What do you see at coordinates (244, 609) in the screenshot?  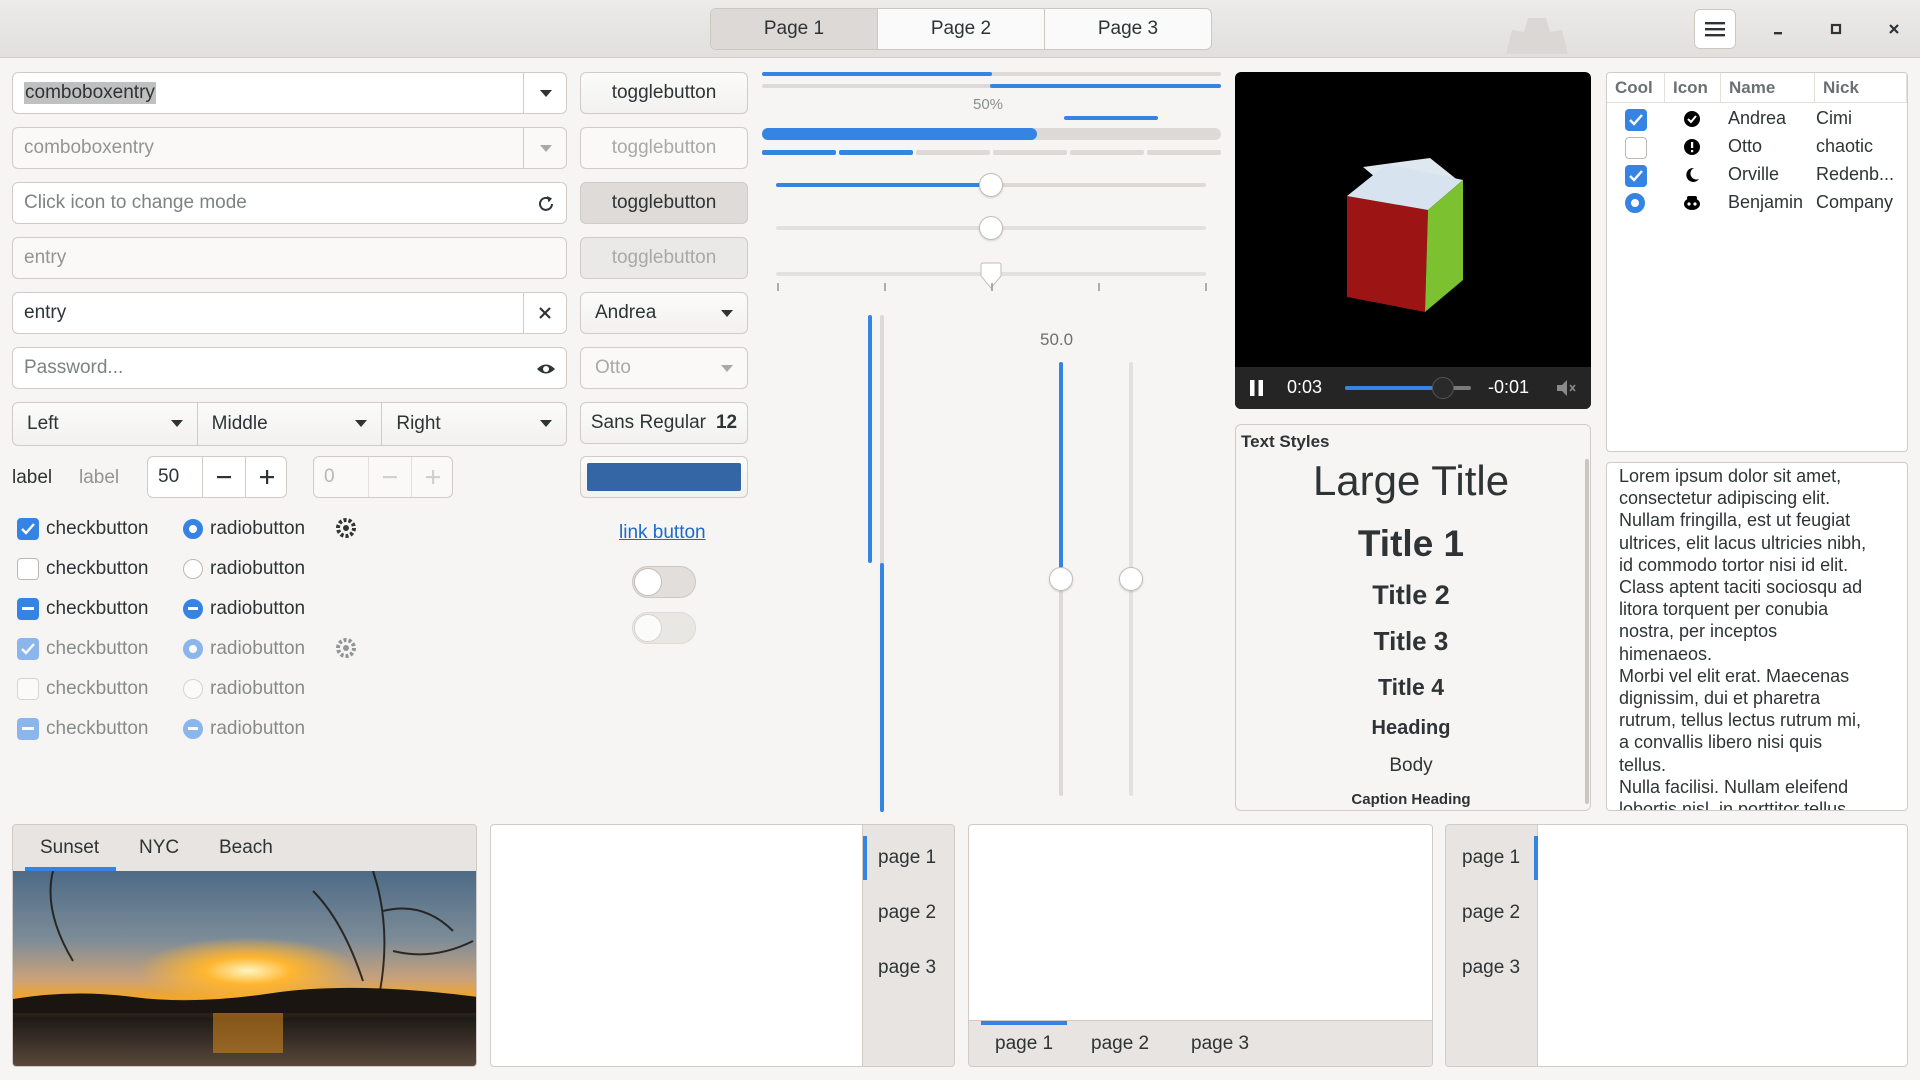 I see `radiobutton-mixed: radiobutton` at bounding box center [244, 609].